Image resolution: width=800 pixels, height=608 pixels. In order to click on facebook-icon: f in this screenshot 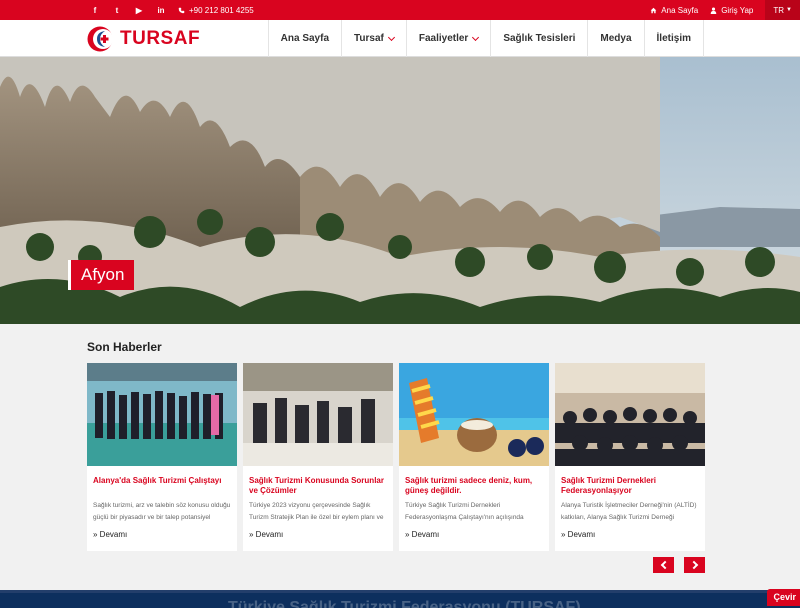, I will do `click(95, 10)`.